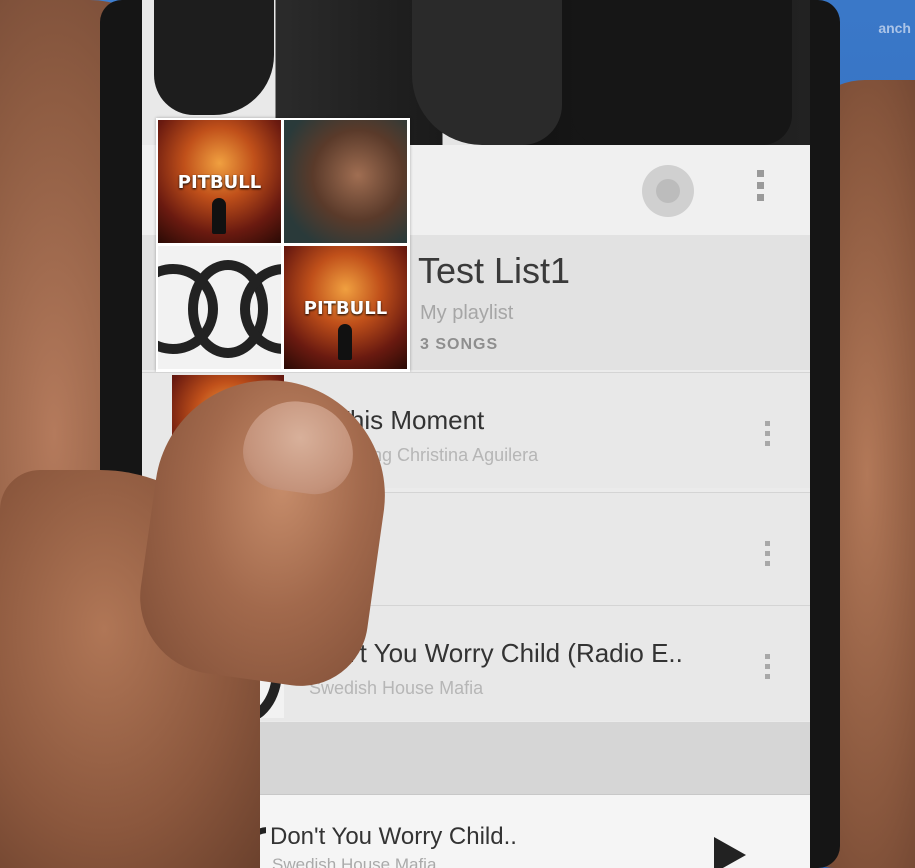 The width and height of the screenshot is (915, 868). What do you see at coordinates (396, 688) in the screenshot?
I see `song-artist: Swedish House Mafia` at bounding box center [396, 688].